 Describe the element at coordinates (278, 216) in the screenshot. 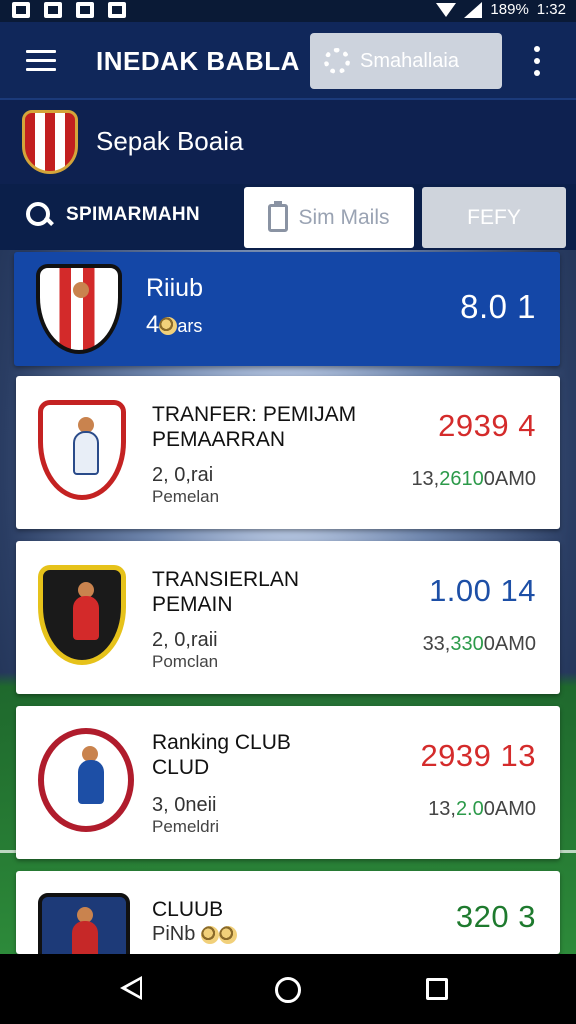

I see `clipboard-icon` at that location.